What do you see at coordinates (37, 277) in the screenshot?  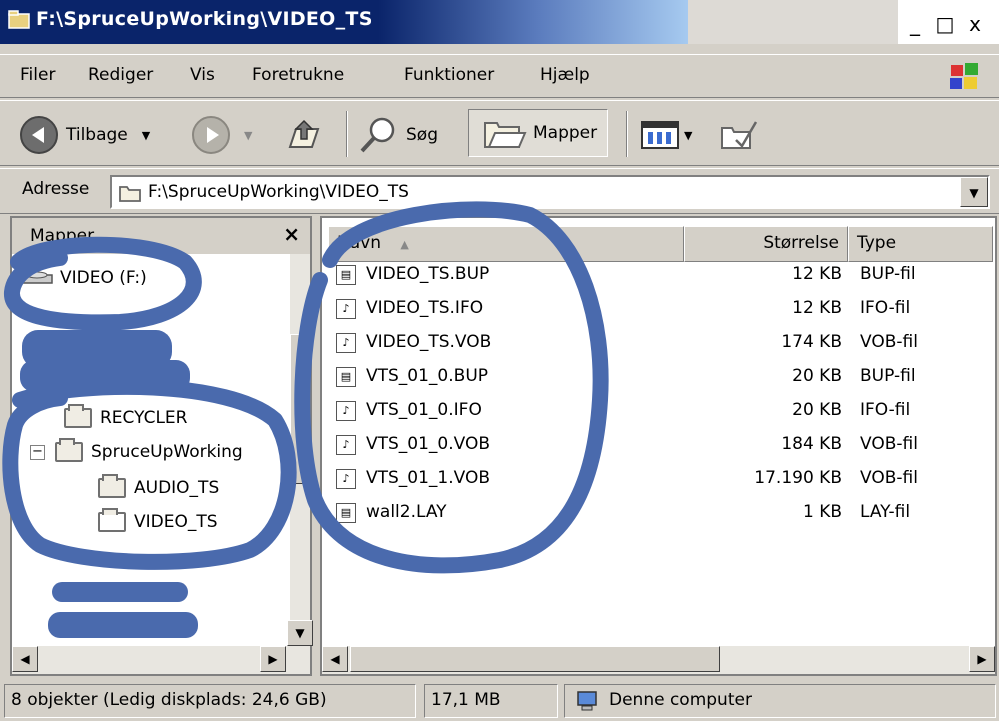 I see `cd-drive-icon` at bounding box center [37, 277].